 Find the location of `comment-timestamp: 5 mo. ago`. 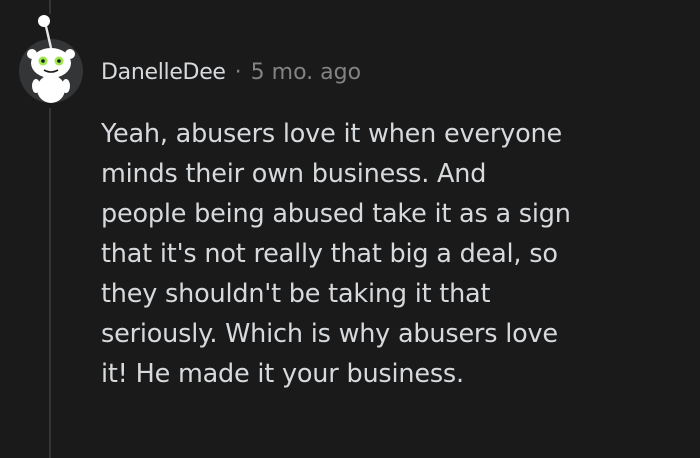

comment-timestamp: 5 mo. ago is located at coordinates (306, 72).